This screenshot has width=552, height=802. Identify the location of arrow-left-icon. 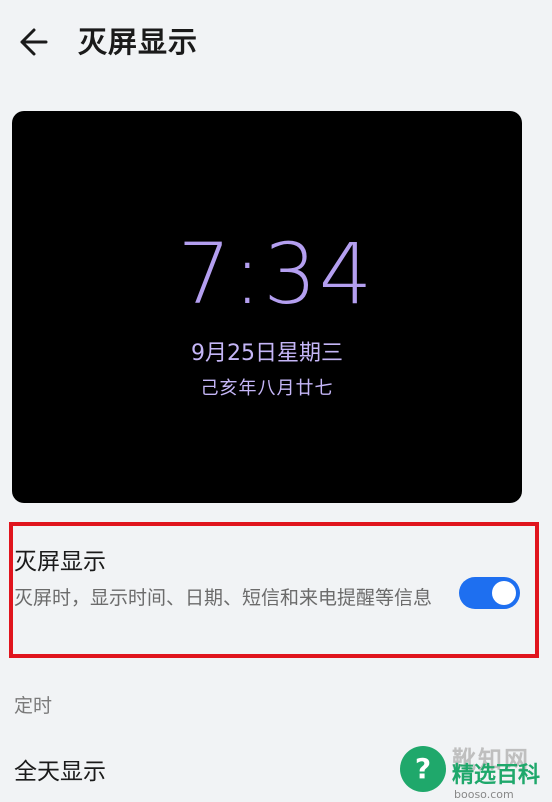
(34, 42).